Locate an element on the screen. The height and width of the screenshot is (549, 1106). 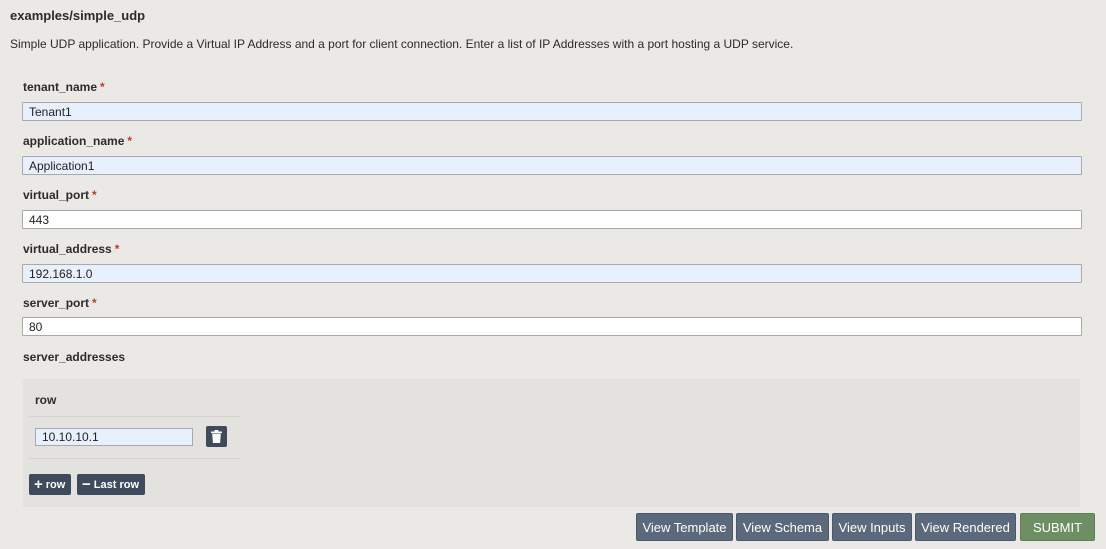
application-name-label: application_name * is located at coordinates (77, 141).